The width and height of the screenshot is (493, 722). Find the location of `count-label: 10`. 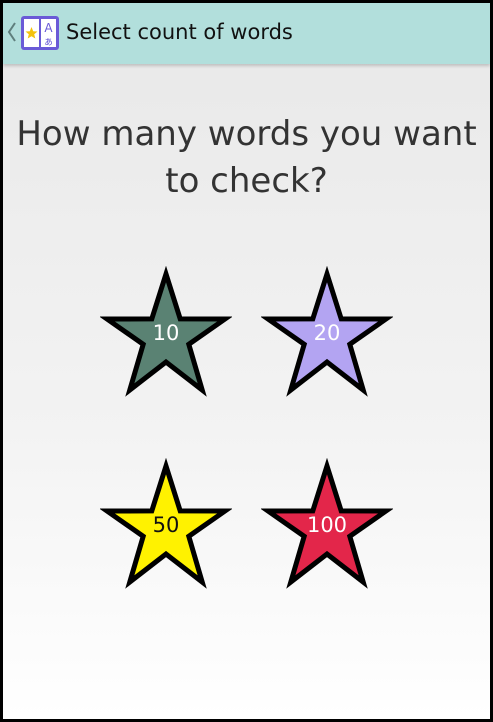

count-label: 10 is located at coordinates (166, 333).